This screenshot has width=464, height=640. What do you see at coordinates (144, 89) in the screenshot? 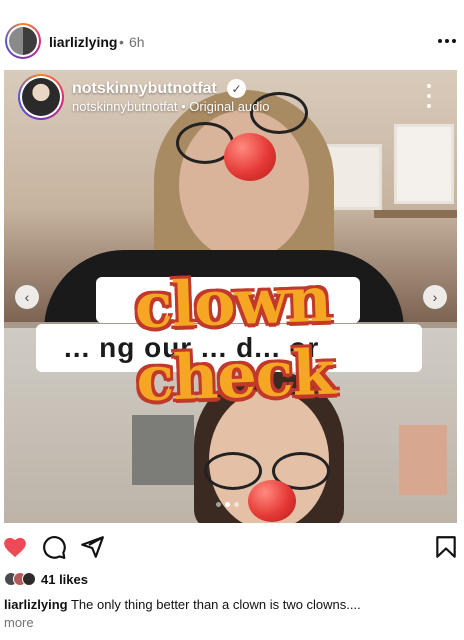
I see `reel-username: notskinnybutnotfat` at bounding box center [144, 89].